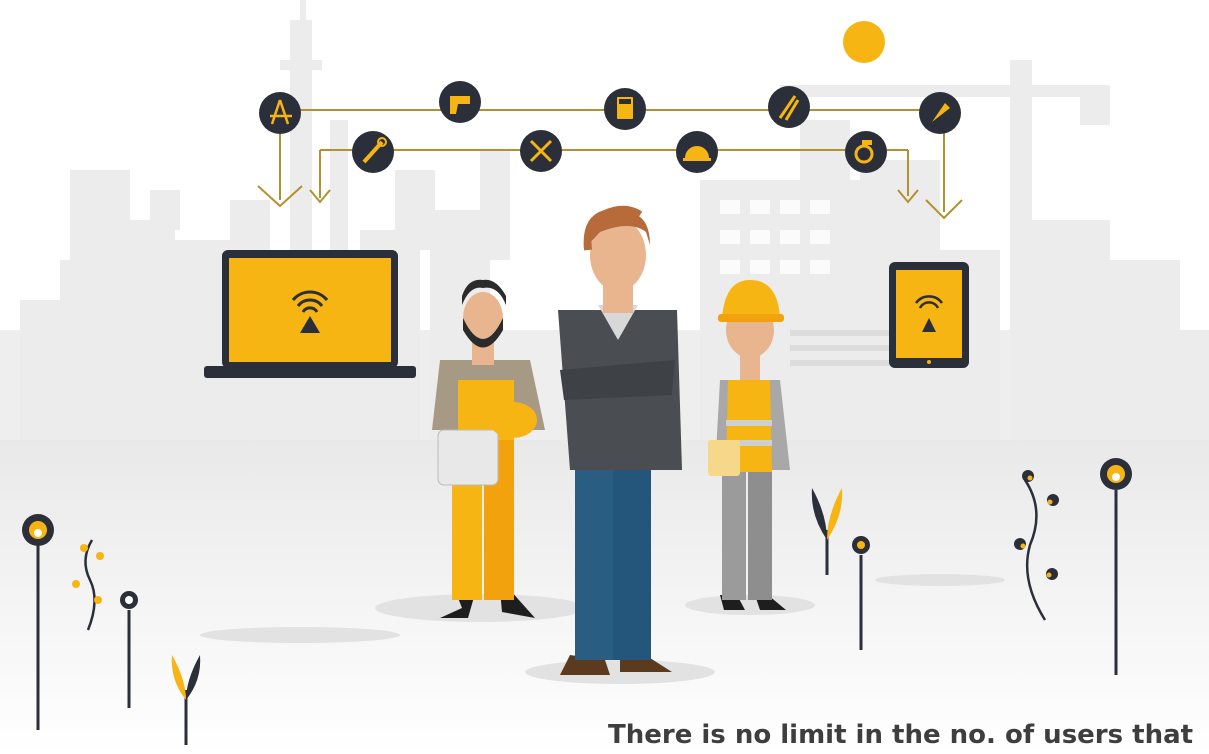 The width and height of the screenshot is (1209, 754). What do you see at coordinates (373, 152) in the screenshot?
I see `wrench-icon` at bounding box center [373, 152].